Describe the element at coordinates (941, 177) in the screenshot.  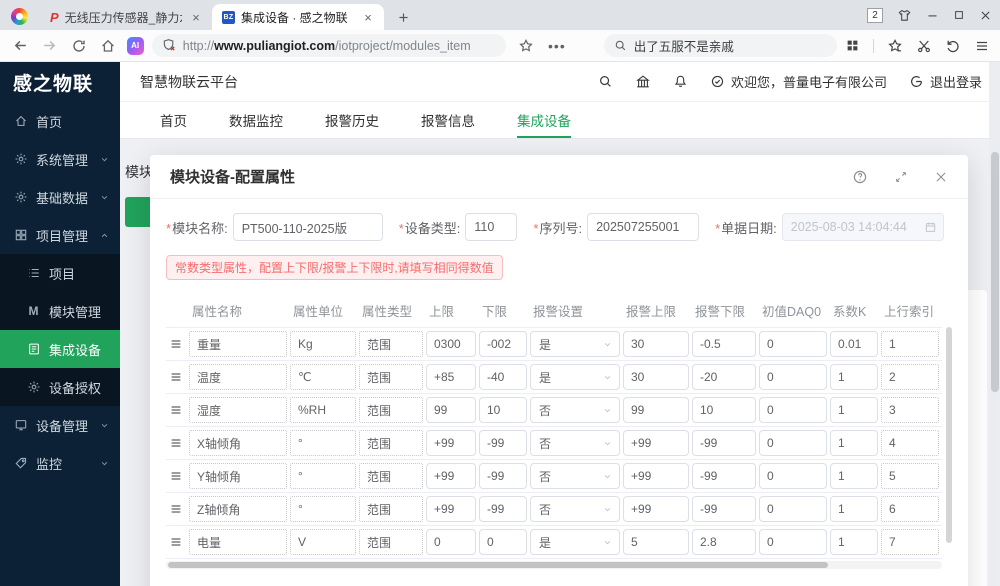
I see `close-modal-icon` at that location.